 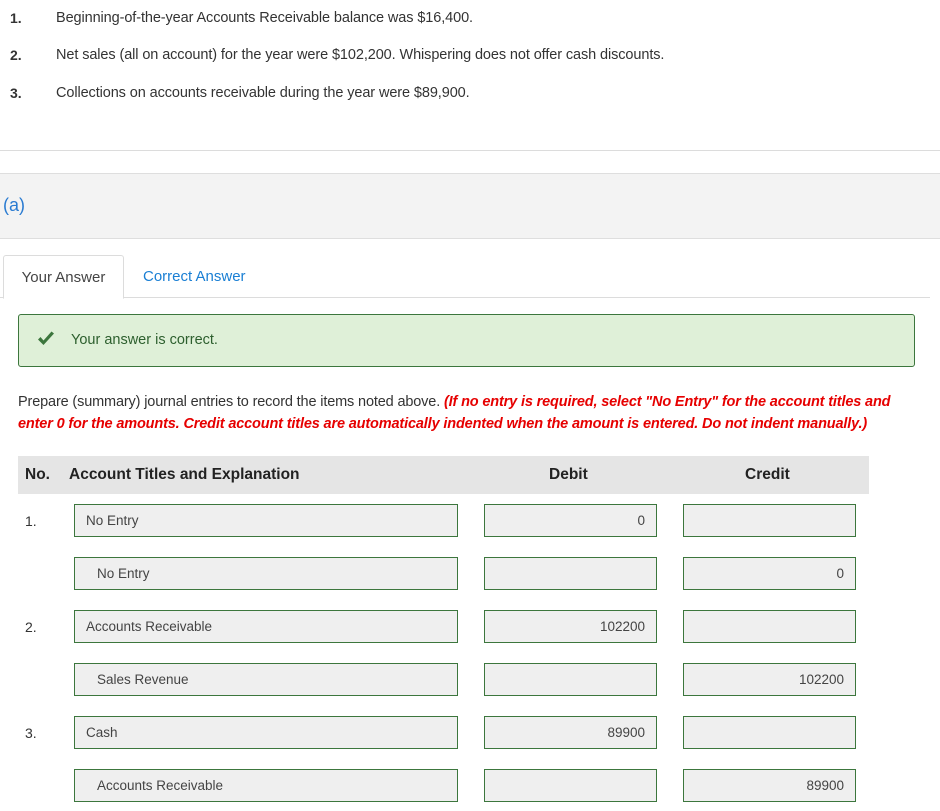 I want to click on divider, so click(x=470, y=150).